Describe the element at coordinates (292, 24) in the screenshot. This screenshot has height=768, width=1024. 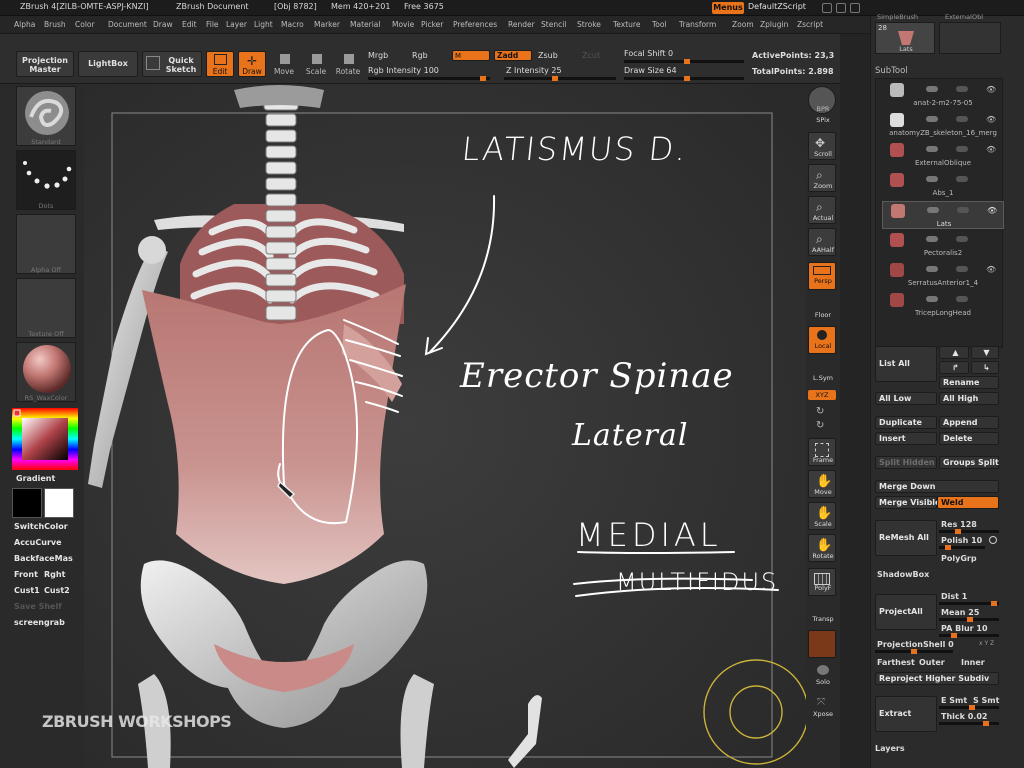
I see `menu-macro: Macro` at that location.